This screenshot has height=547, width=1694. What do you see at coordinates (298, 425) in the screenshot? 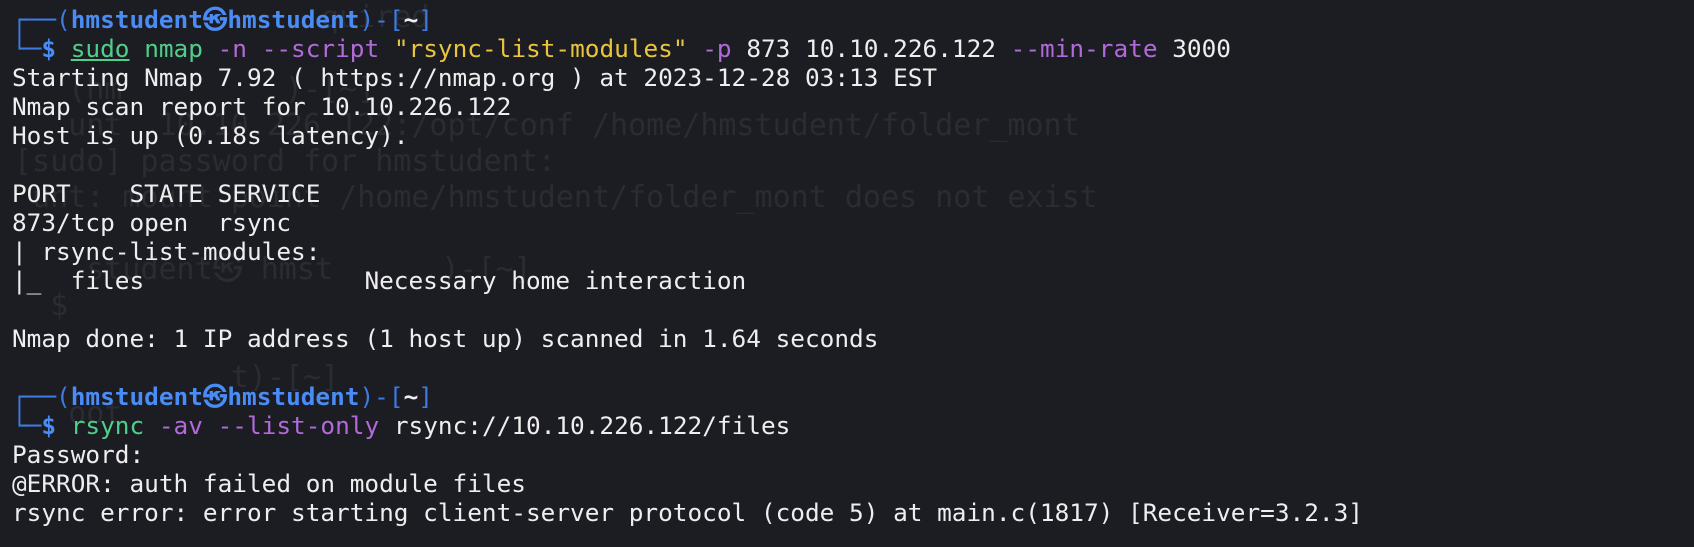
I see `command-flag: --list-only` at bounding box center [298, 425].